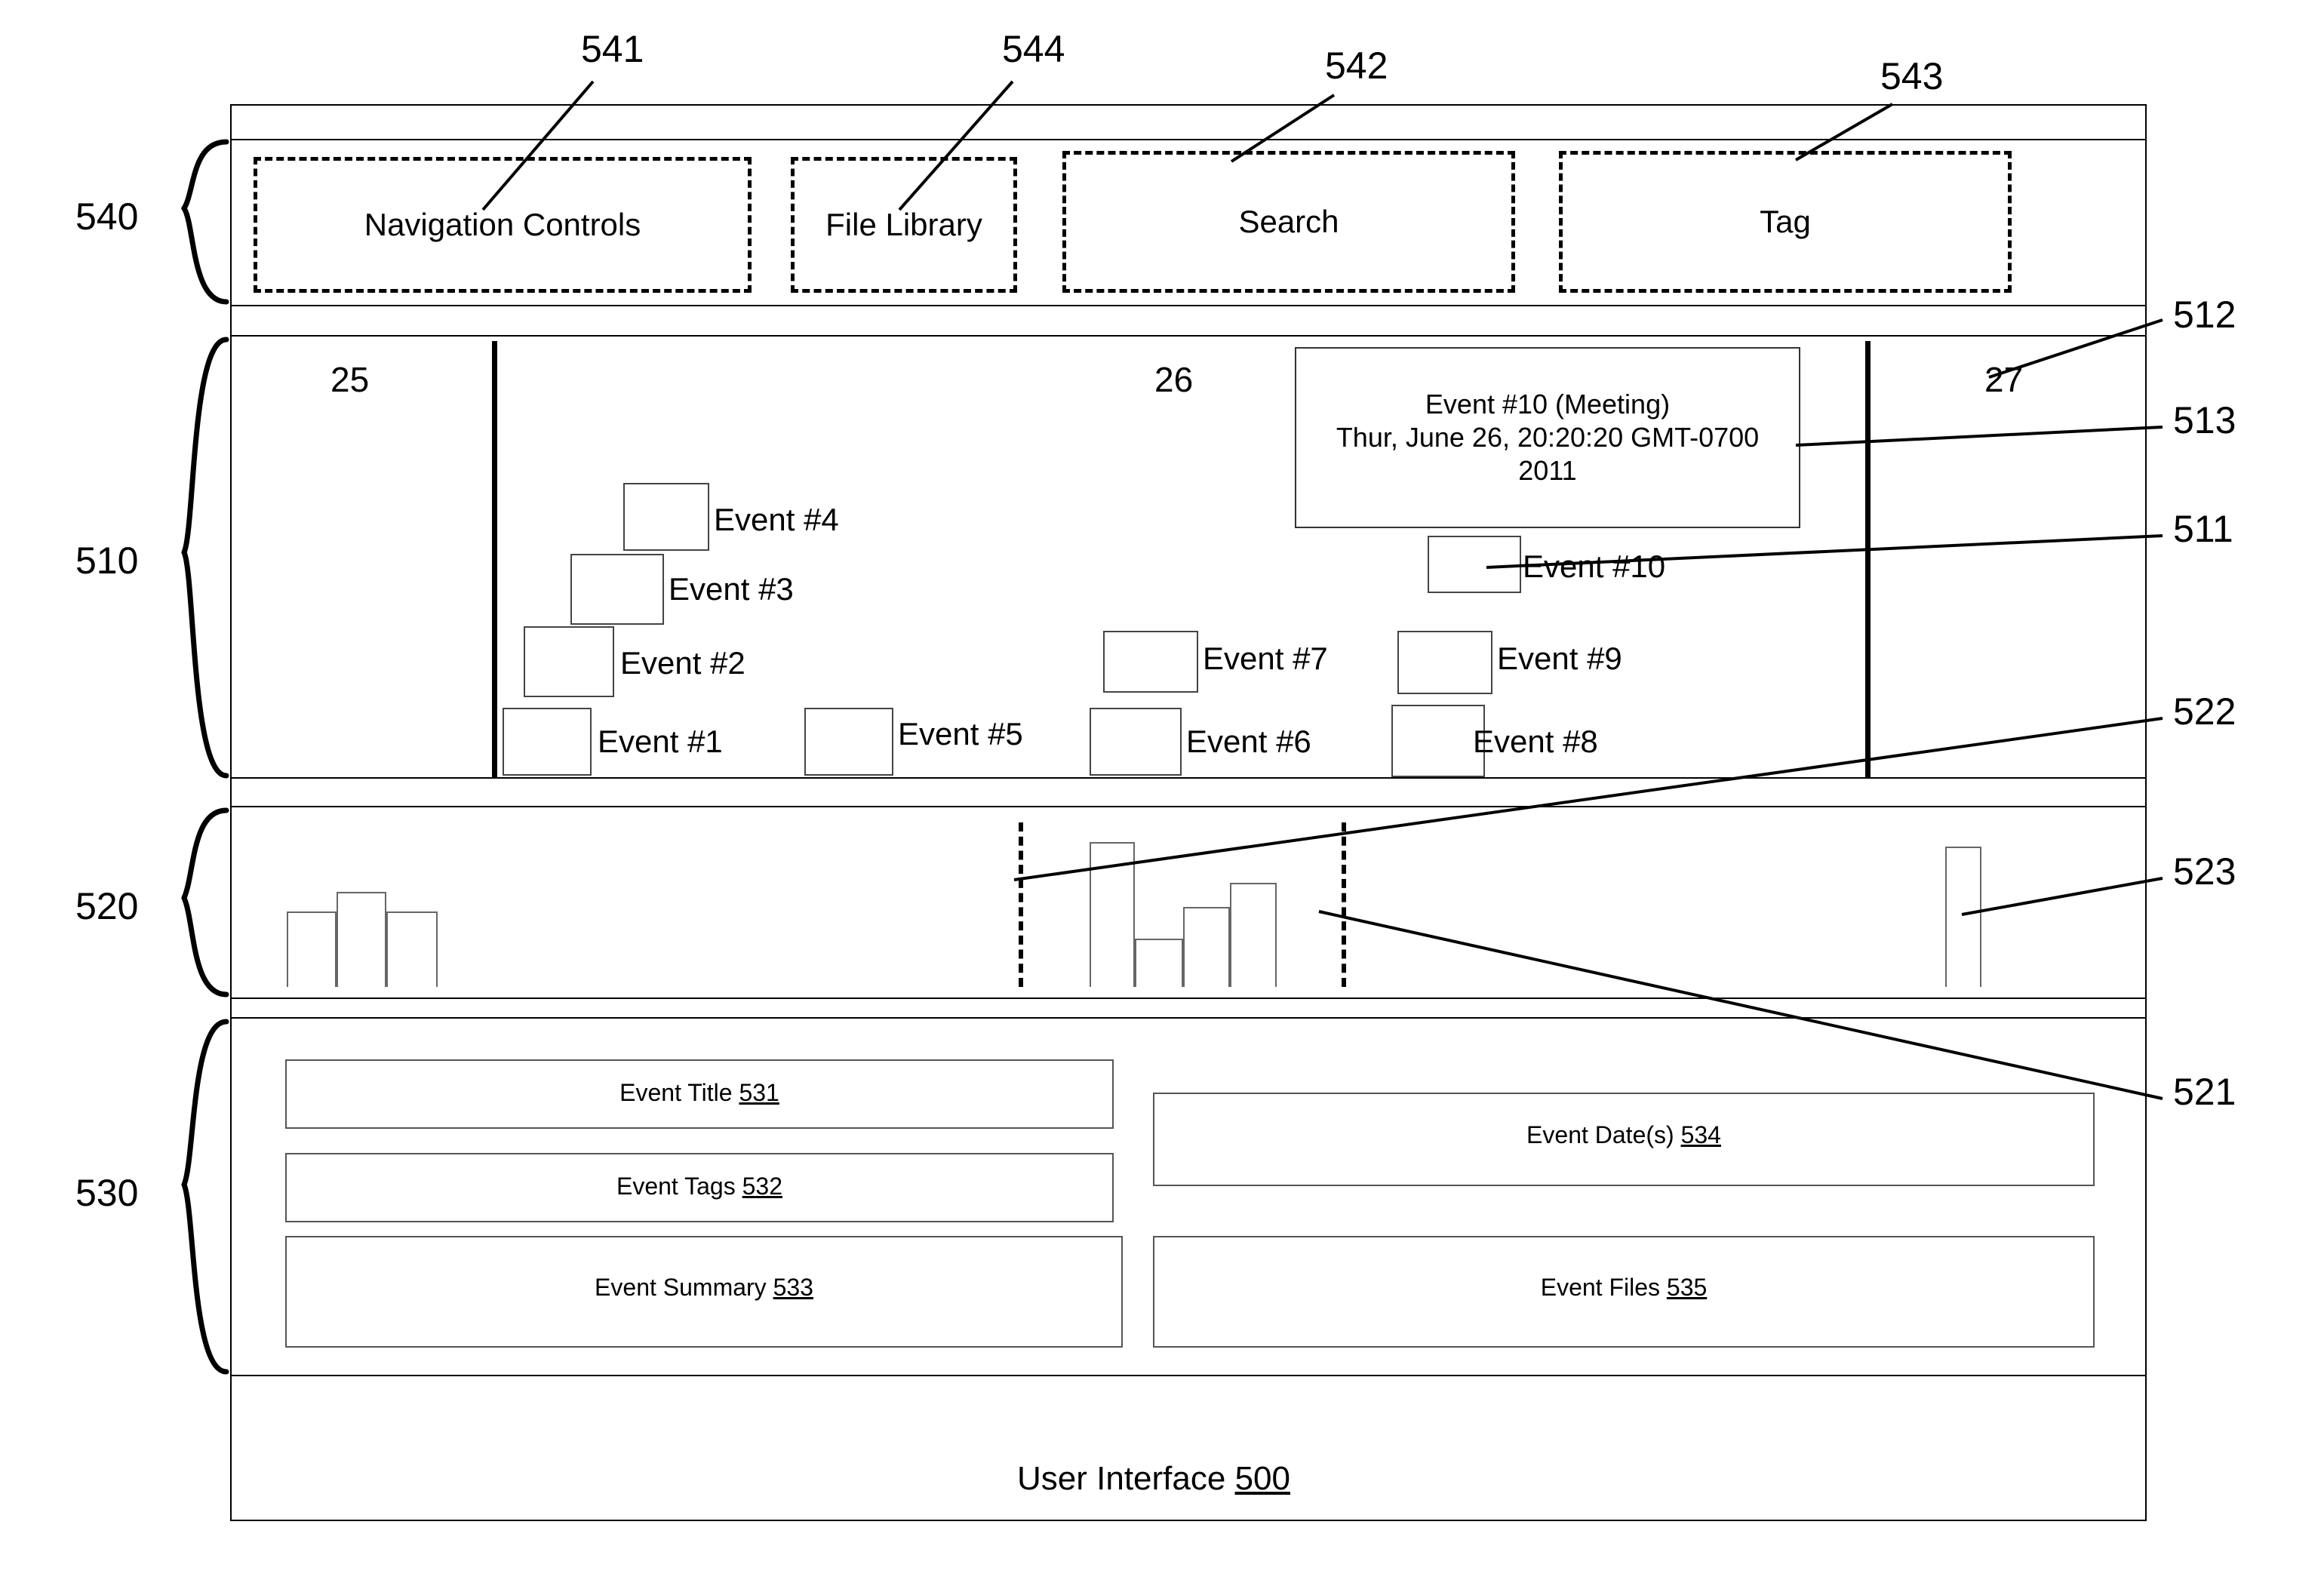 The width and height of the screenshot is (2324, 1580). Describe the element at coordinates (2204, 871) in the screenshot. I see `ref-523: 523` at that location.